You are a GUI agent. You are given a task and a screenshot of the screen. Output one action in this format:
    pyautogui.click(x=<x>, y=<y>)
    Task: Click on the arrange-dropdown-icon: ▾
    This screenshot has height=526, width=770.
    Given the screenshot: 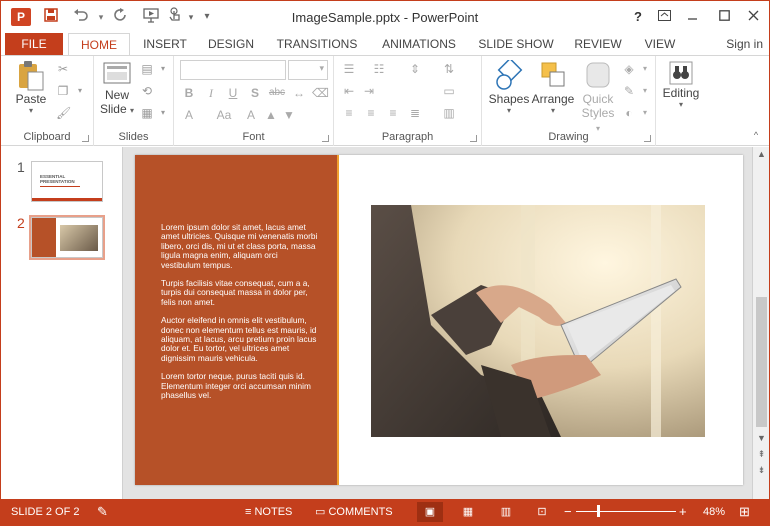 What is the action you would take?
    pyautogui.click(x=552, y=110)
    